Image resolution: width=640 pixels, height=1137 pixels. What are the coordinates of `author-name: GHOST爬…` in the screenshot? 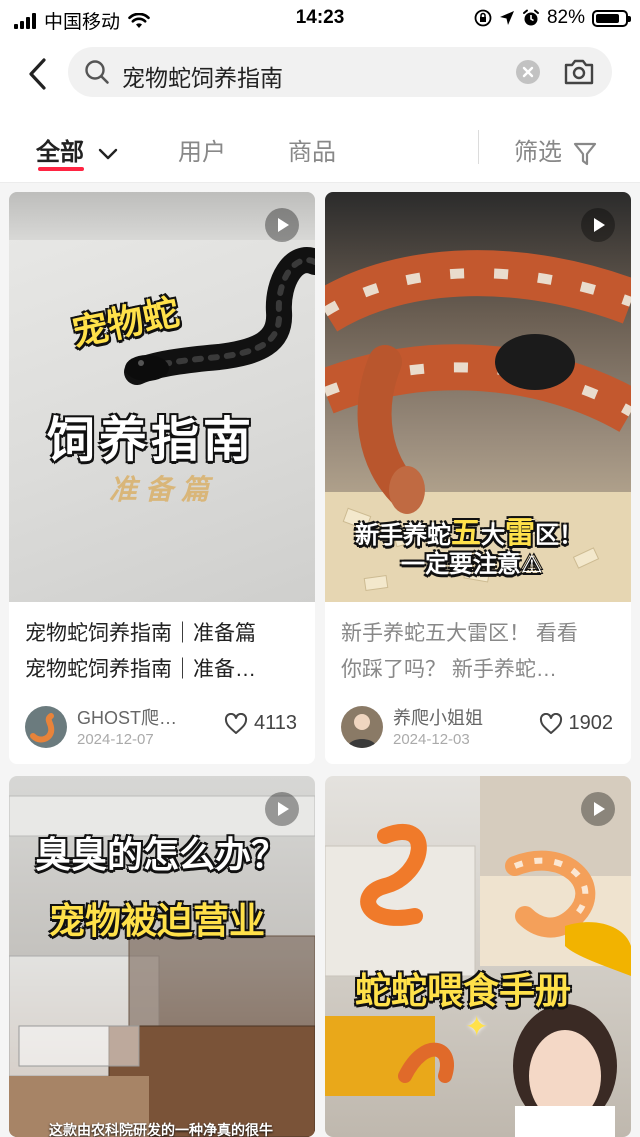 It's located at (137, 717).